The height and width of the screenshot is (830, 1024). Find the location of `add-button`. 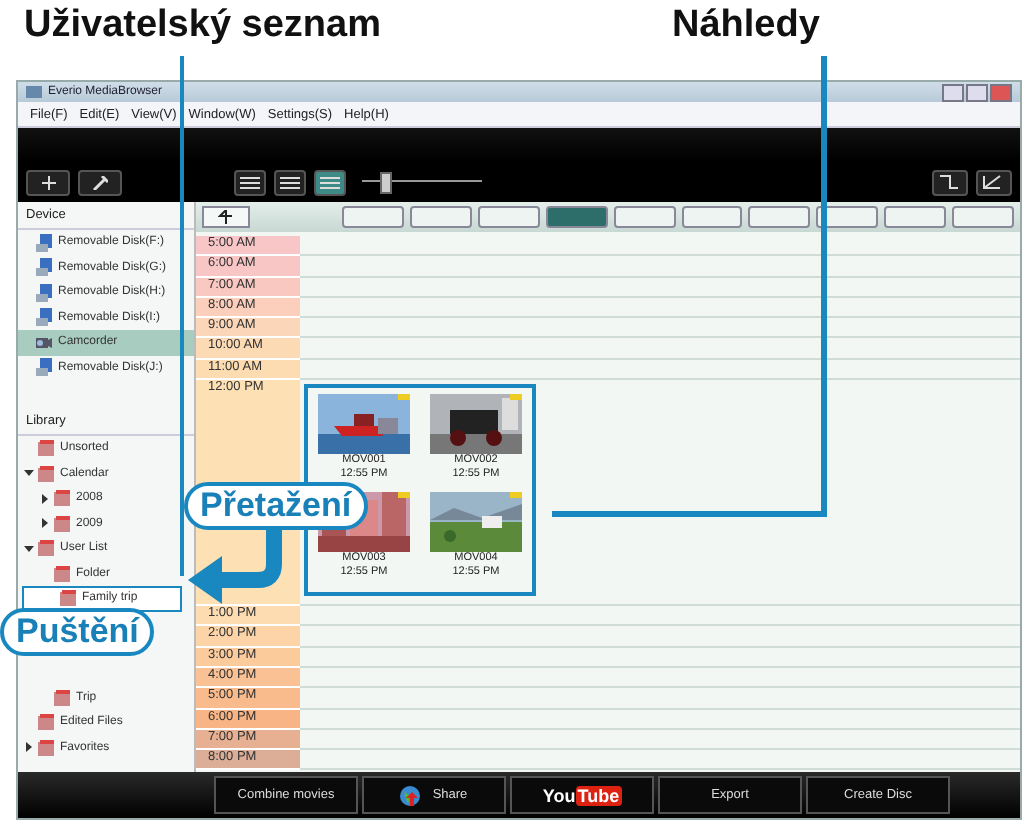

add-button is located at coordinates (48, 182).